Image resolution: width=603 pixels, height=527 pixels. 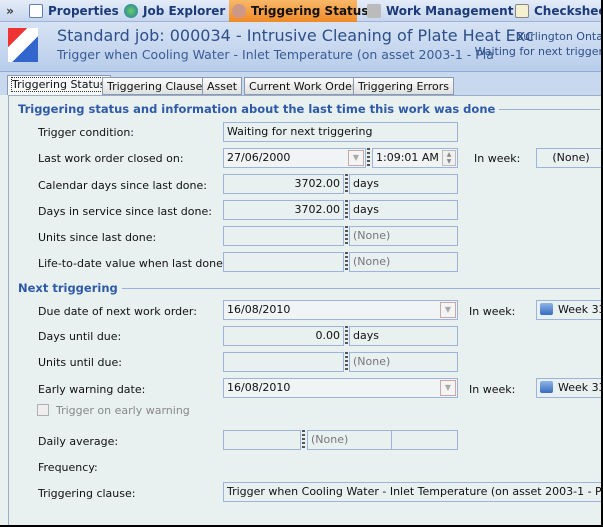 I want to click on spinner-icon: ▲ ▼, so click(x=449, y=158).